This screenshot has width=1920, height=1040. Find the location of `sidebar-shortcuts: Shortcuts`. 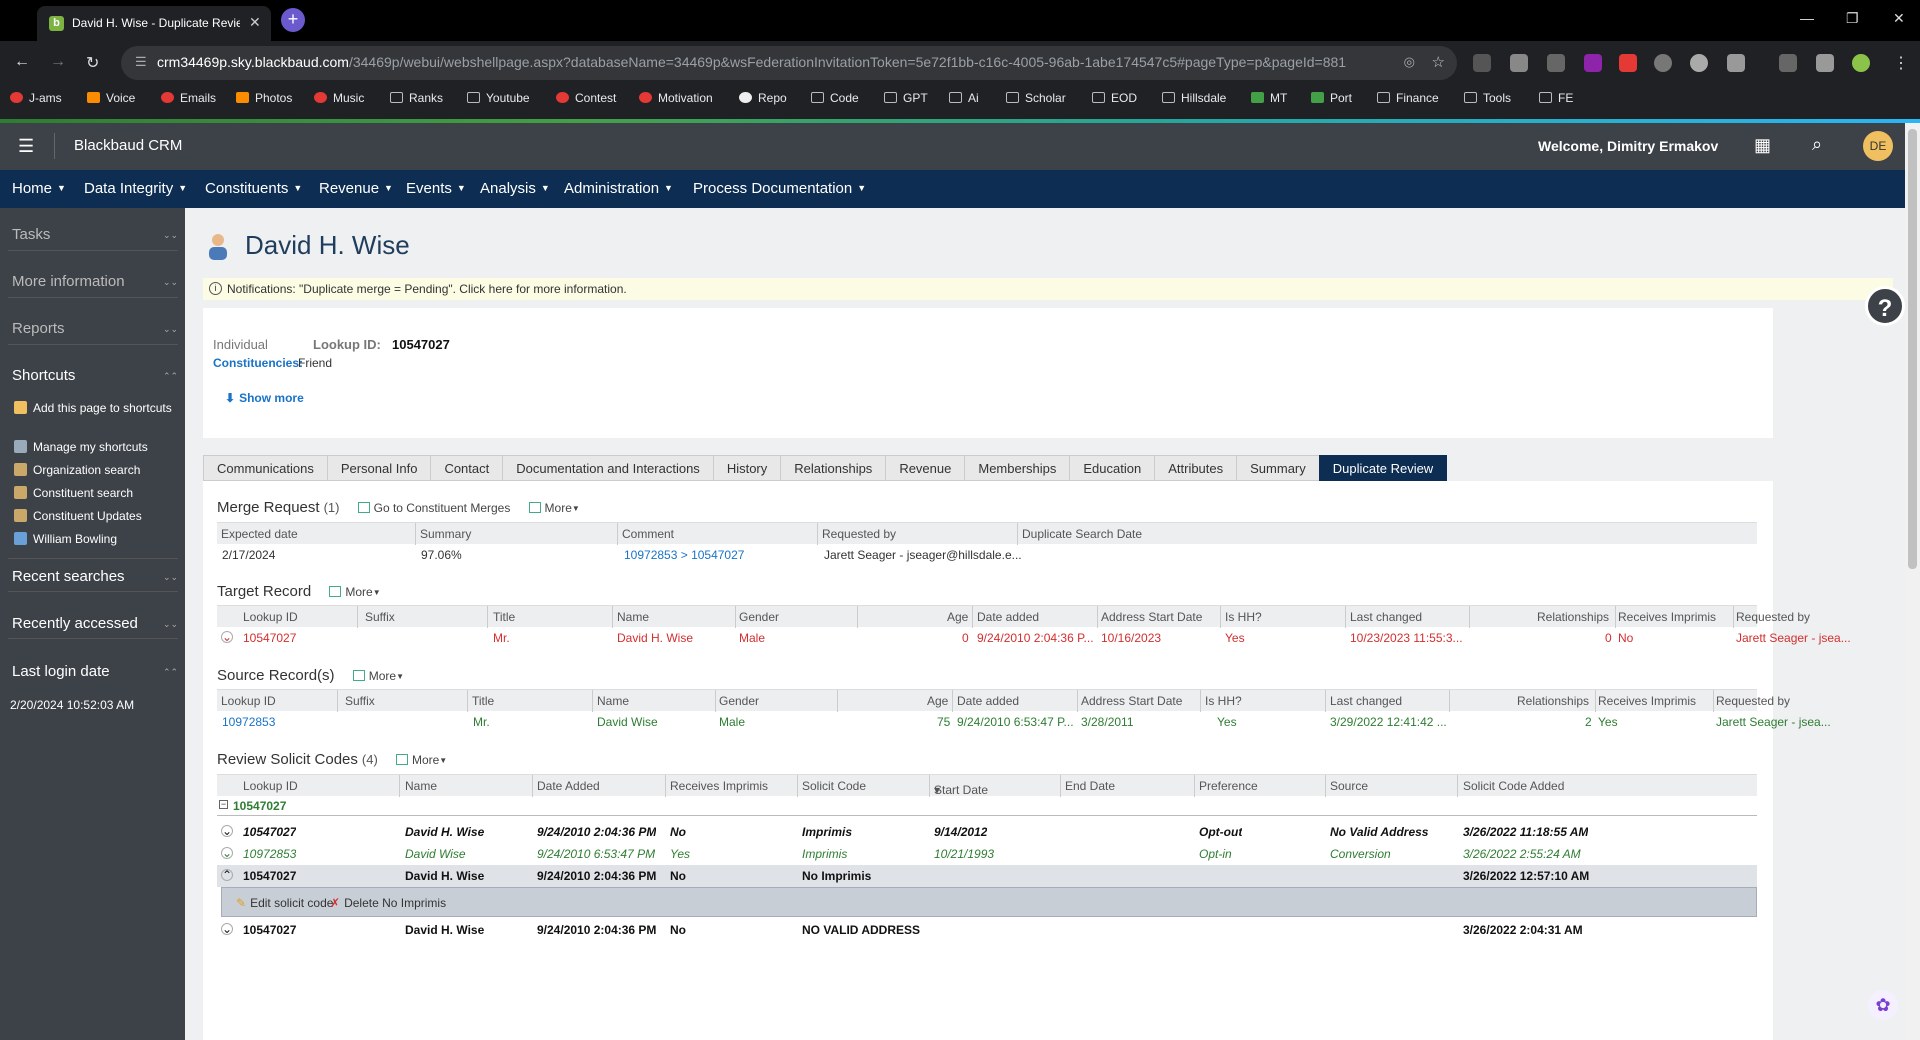

sidebar-shortcuts: Shortcuts is located at coordinates (43, 375).